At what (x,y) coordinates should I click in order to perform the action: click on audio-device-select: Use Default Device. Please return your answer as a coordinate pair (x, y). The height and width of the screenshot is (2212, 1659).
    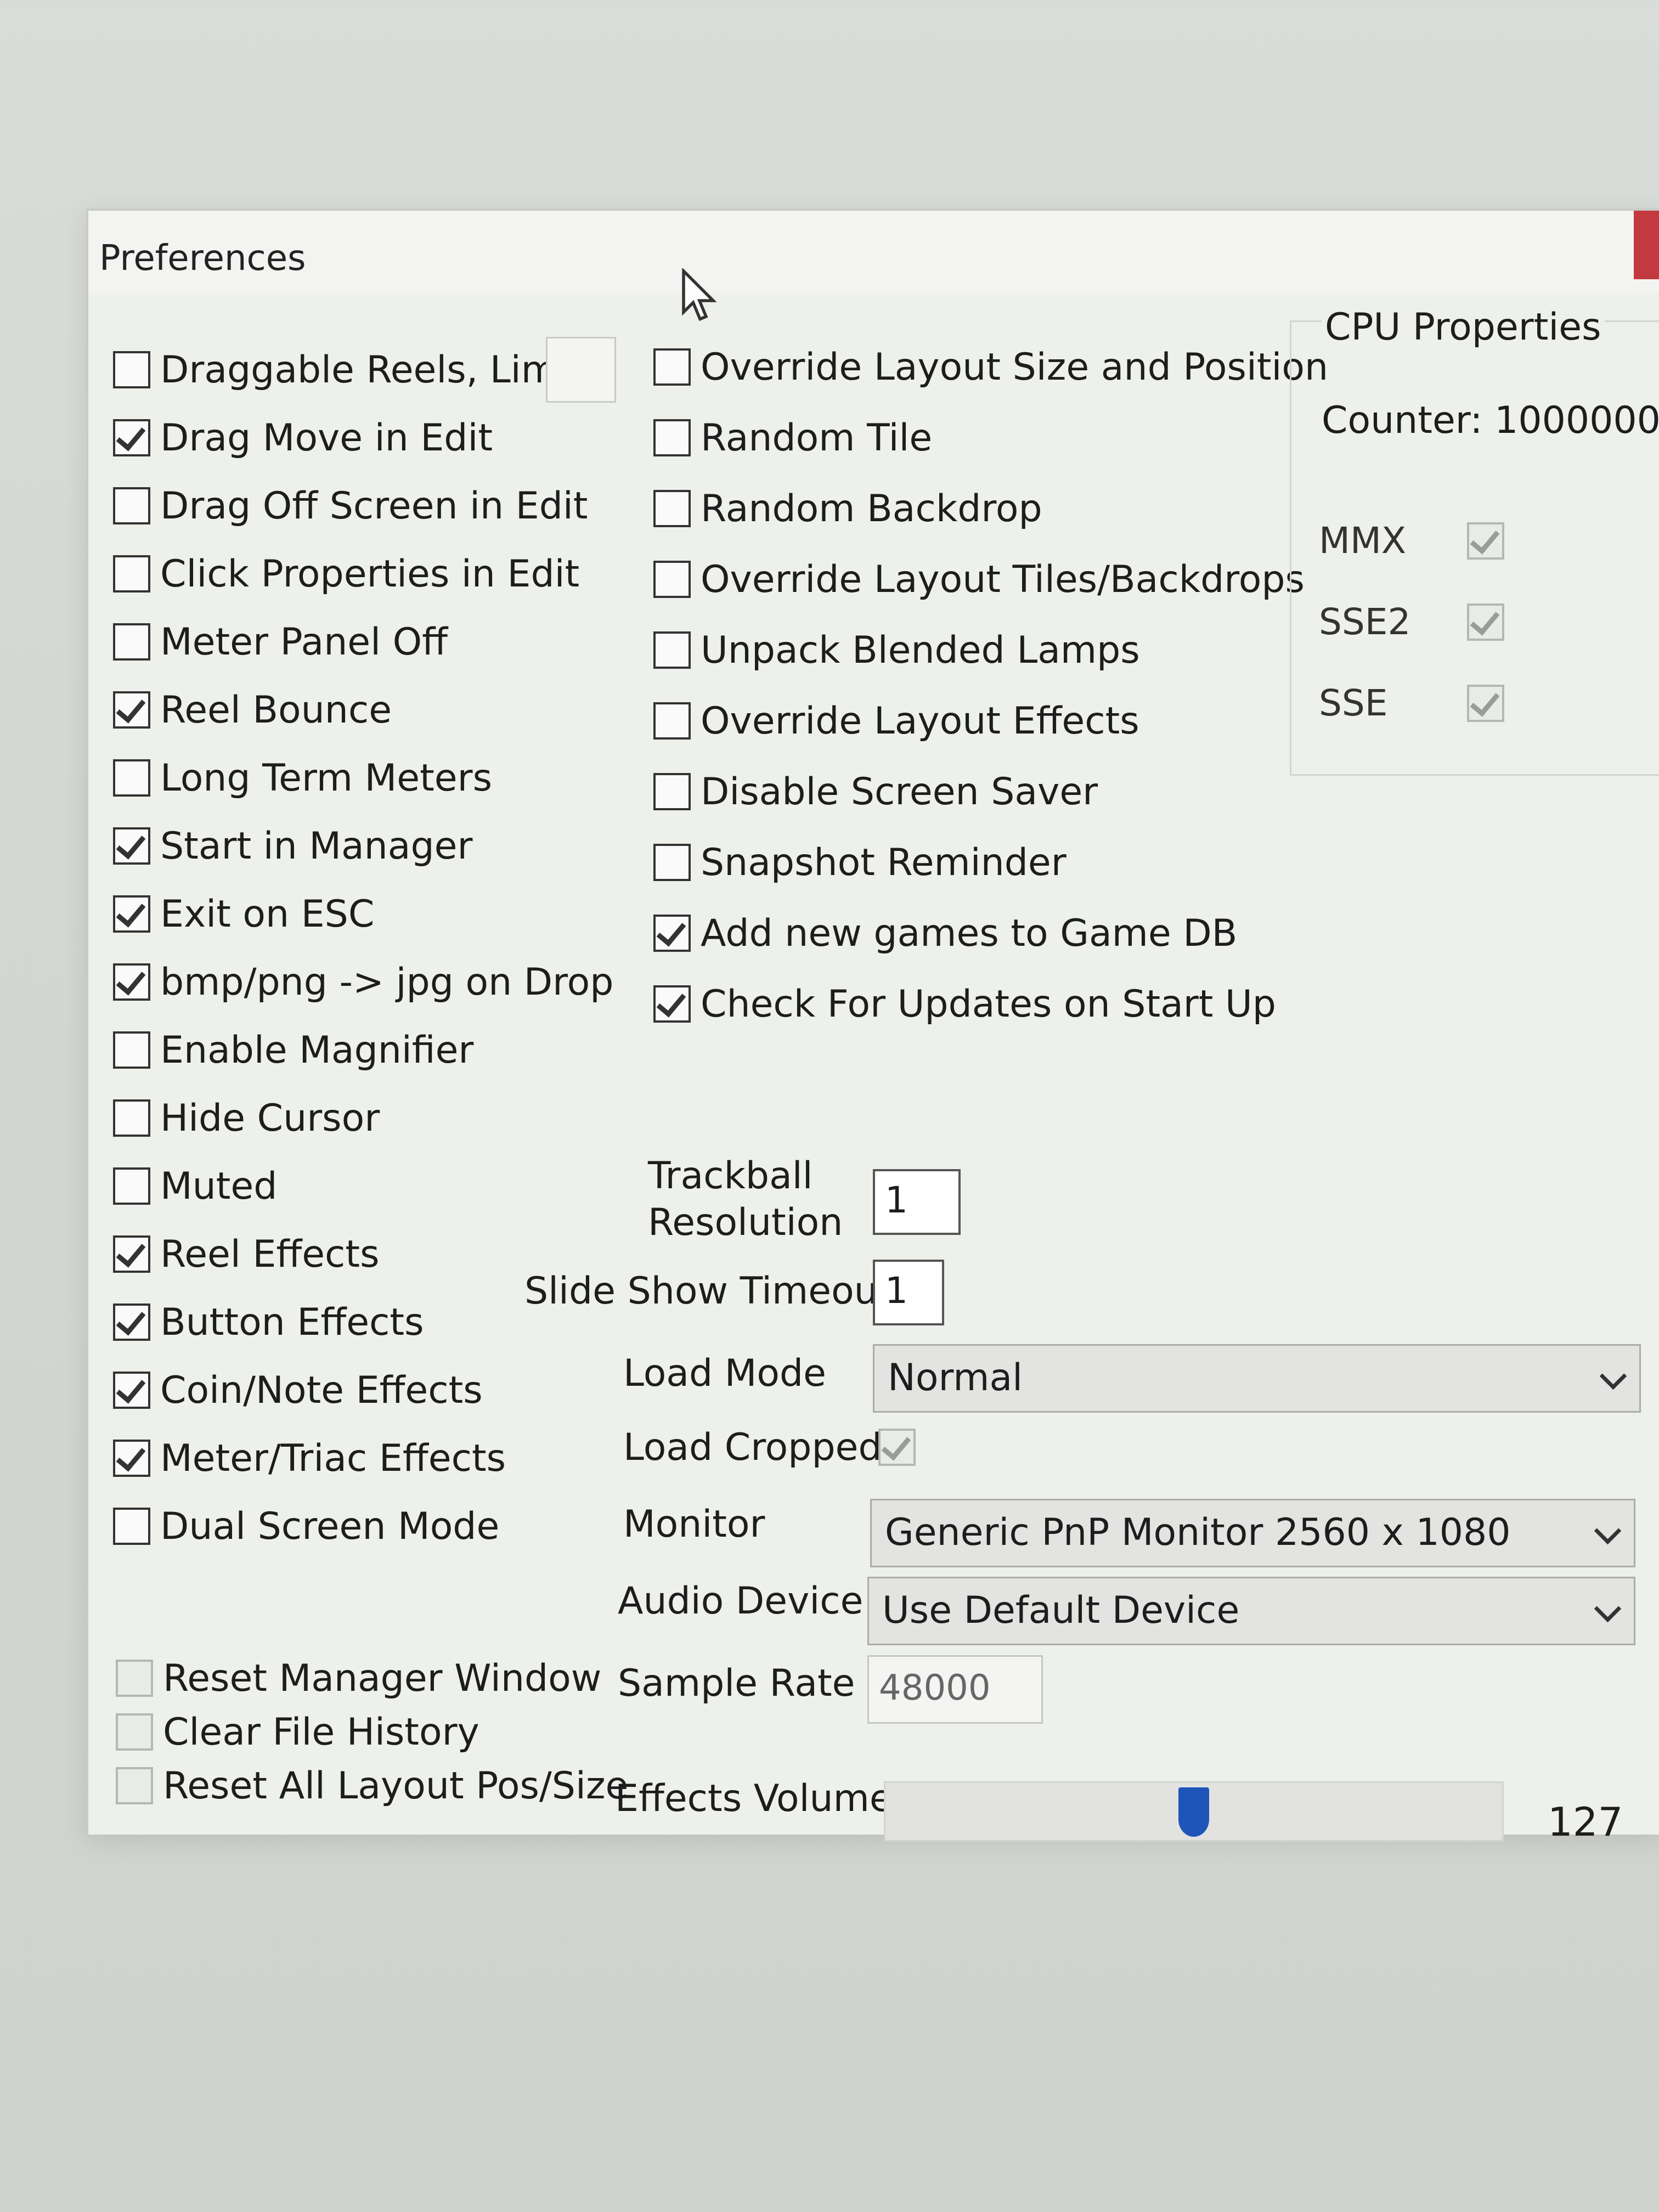
    Looking at the image, I should click on (1251, 1611).